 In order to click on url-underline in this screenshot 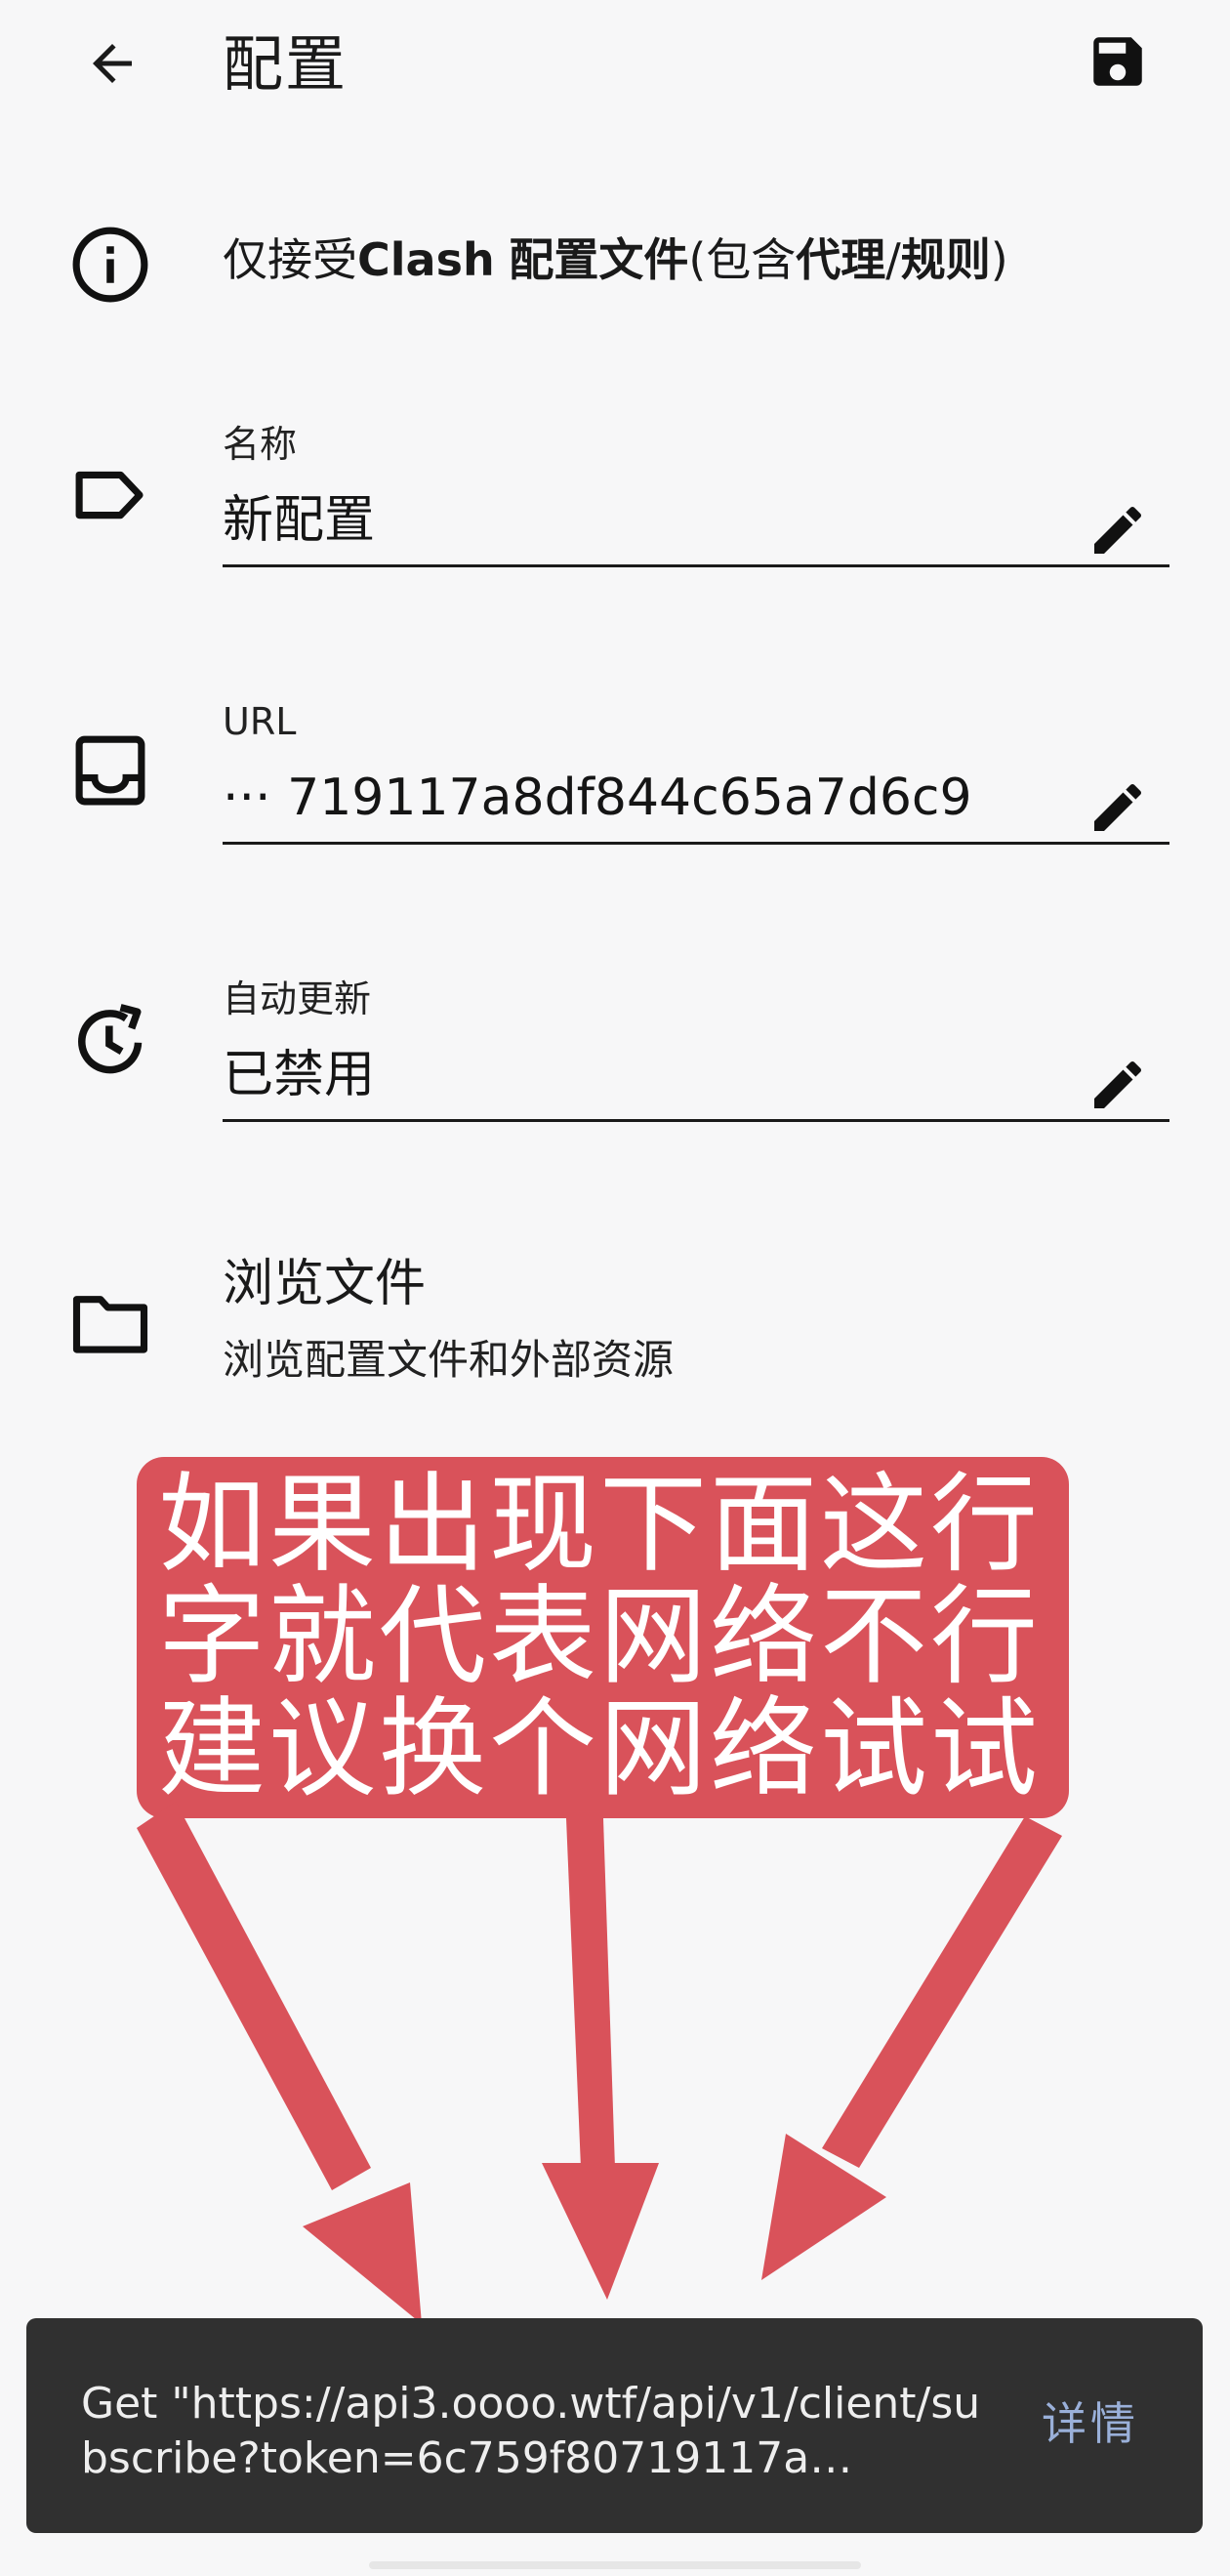, I will do `click(696, 843)`.